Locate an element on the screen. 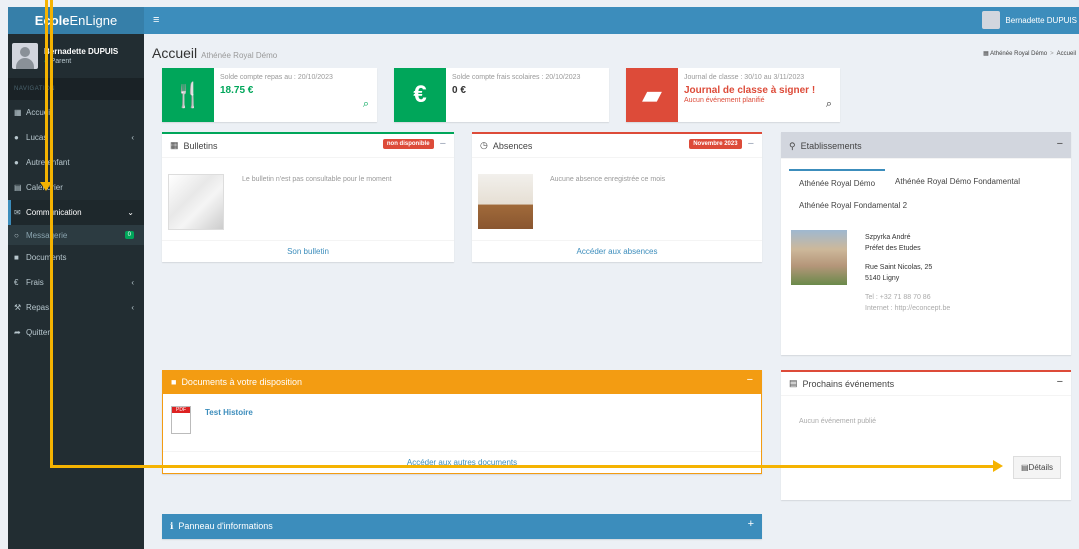 The height and width of the screenshot is (549, 1079). arrow-head-icon is located at coordinates (998, 466).